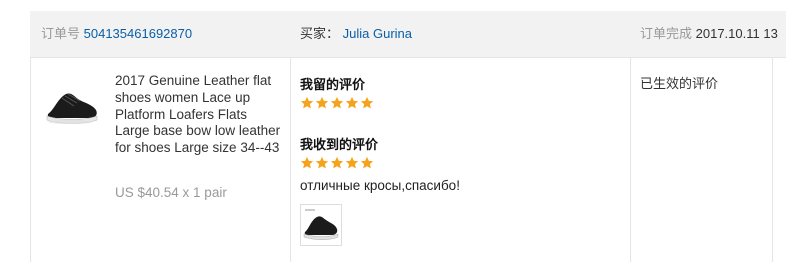 The width and height of the screenshot is (786, 262). I want to click on order-number: 订单号 504135461692870, so click(116, 34).